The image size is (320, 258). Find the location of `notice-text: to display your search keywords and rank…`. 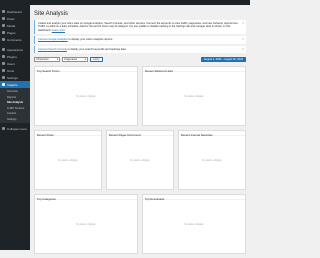

notice-text: to display your search keywords and rank… is located at coordinates (97, 49).